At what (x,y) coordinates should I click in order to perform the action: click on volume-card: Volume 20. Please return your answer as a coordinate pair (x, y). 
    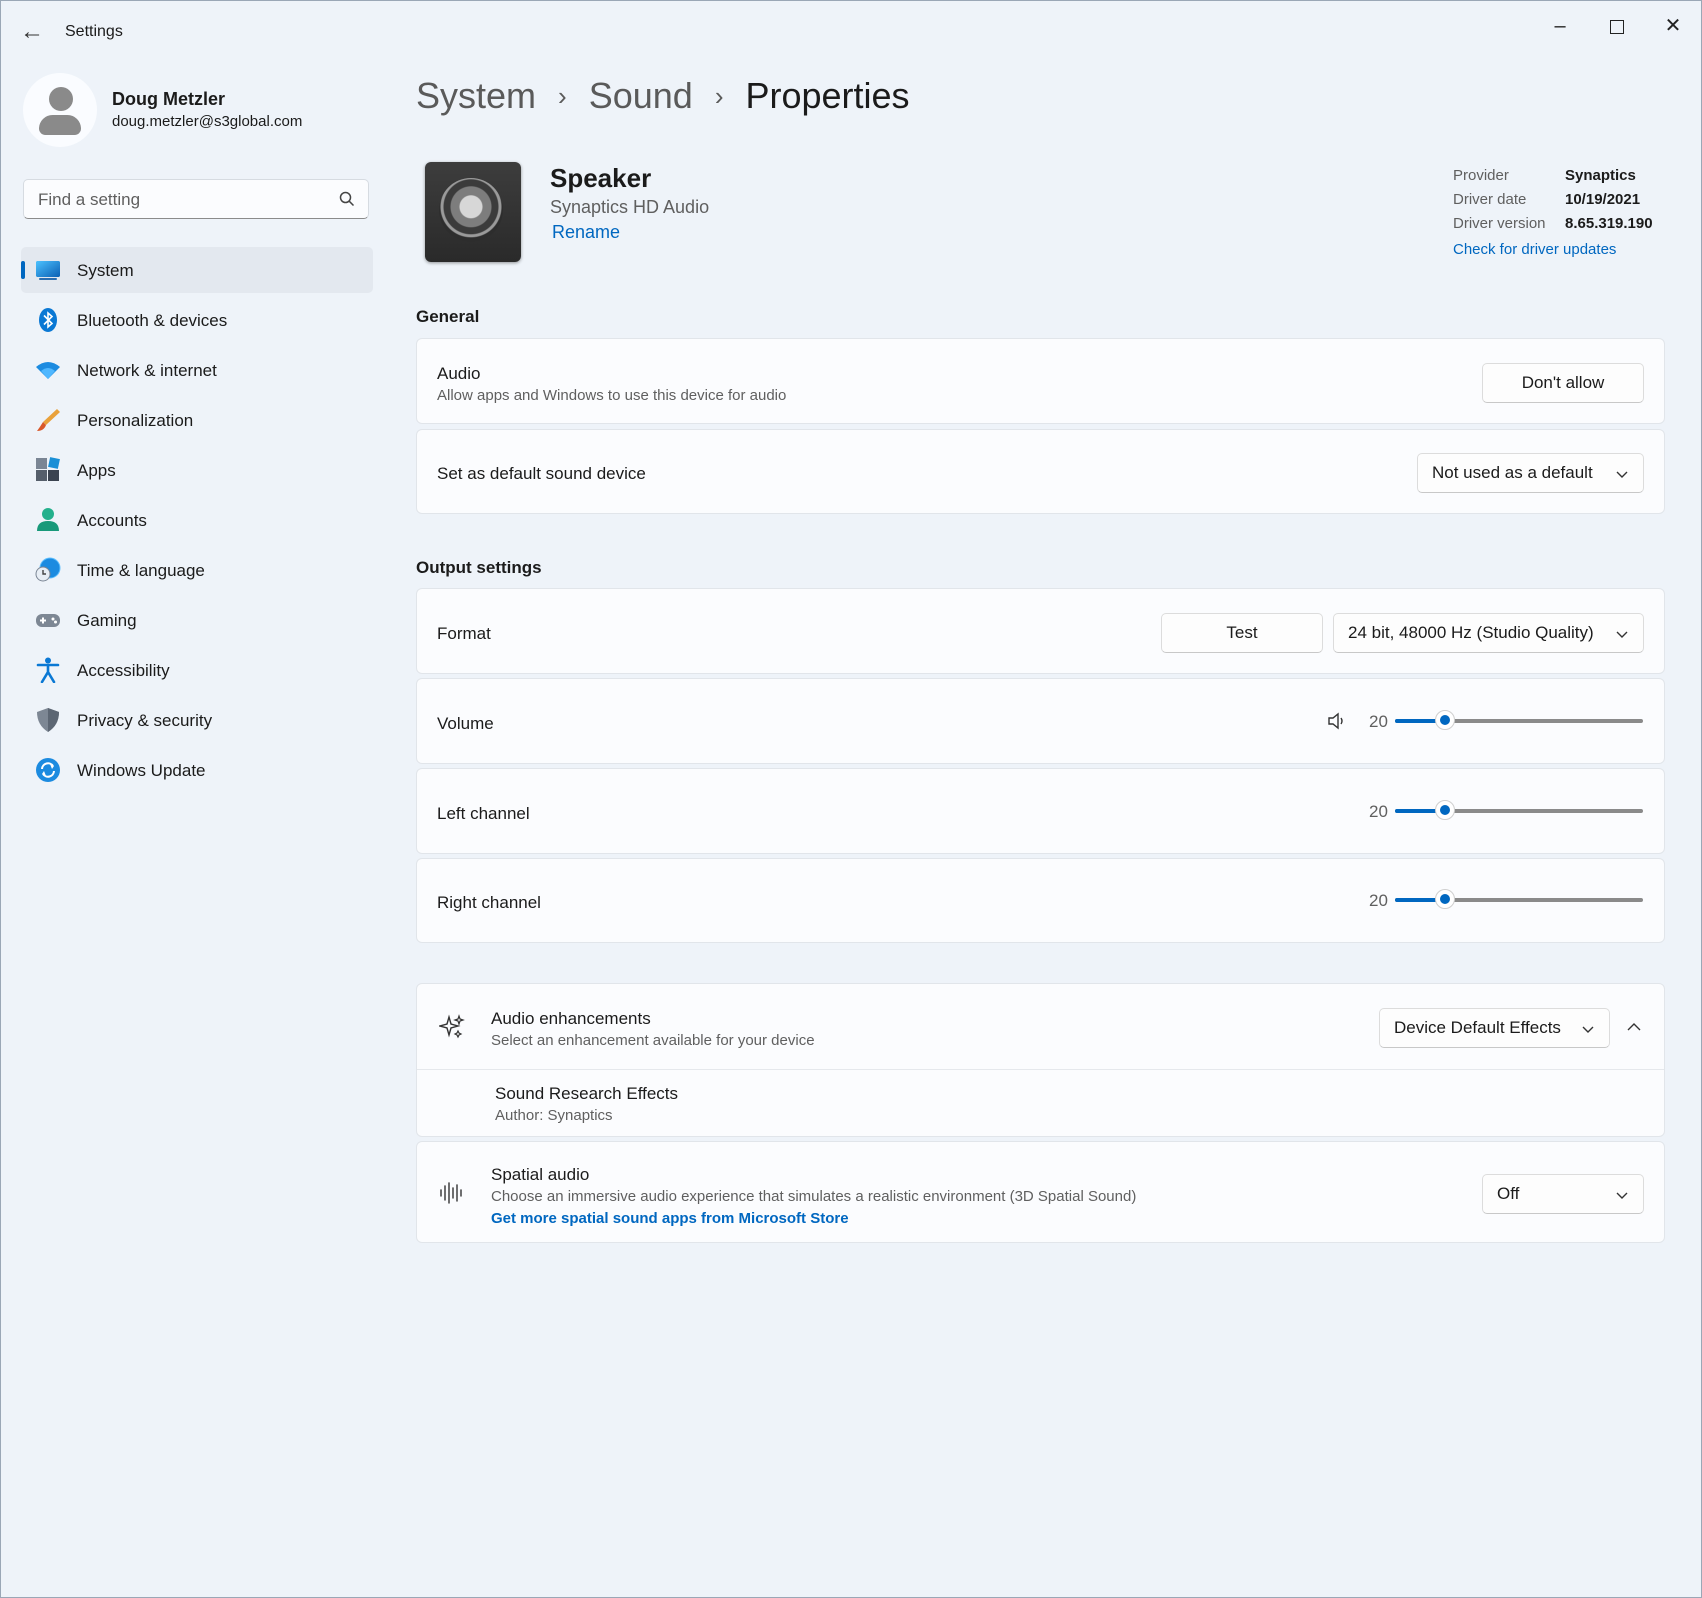
    Looking at the image, I should click on (1040, 721).